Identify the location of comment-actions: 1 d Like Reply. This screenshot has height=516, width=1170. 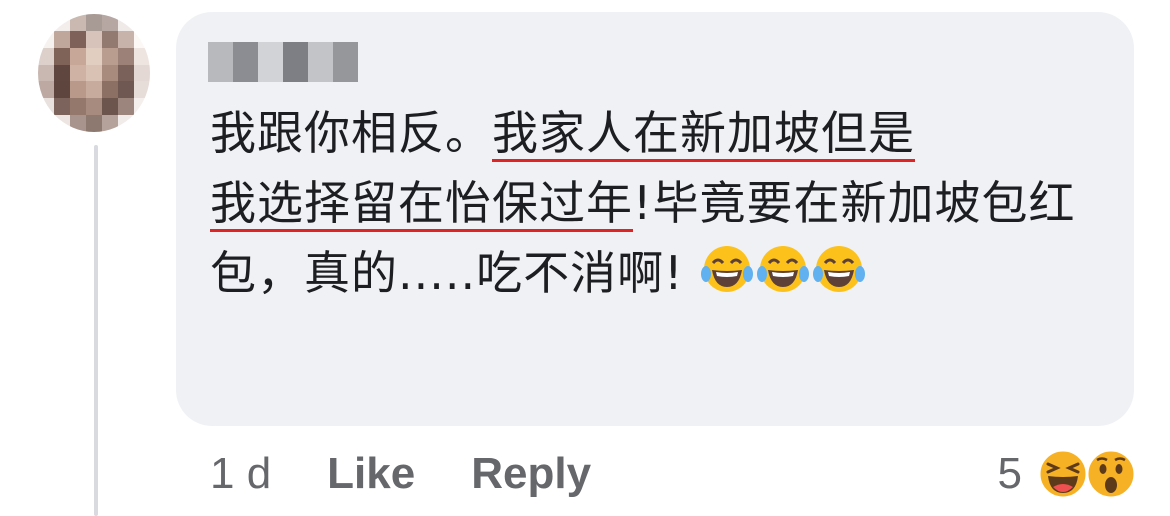
(428, 474).